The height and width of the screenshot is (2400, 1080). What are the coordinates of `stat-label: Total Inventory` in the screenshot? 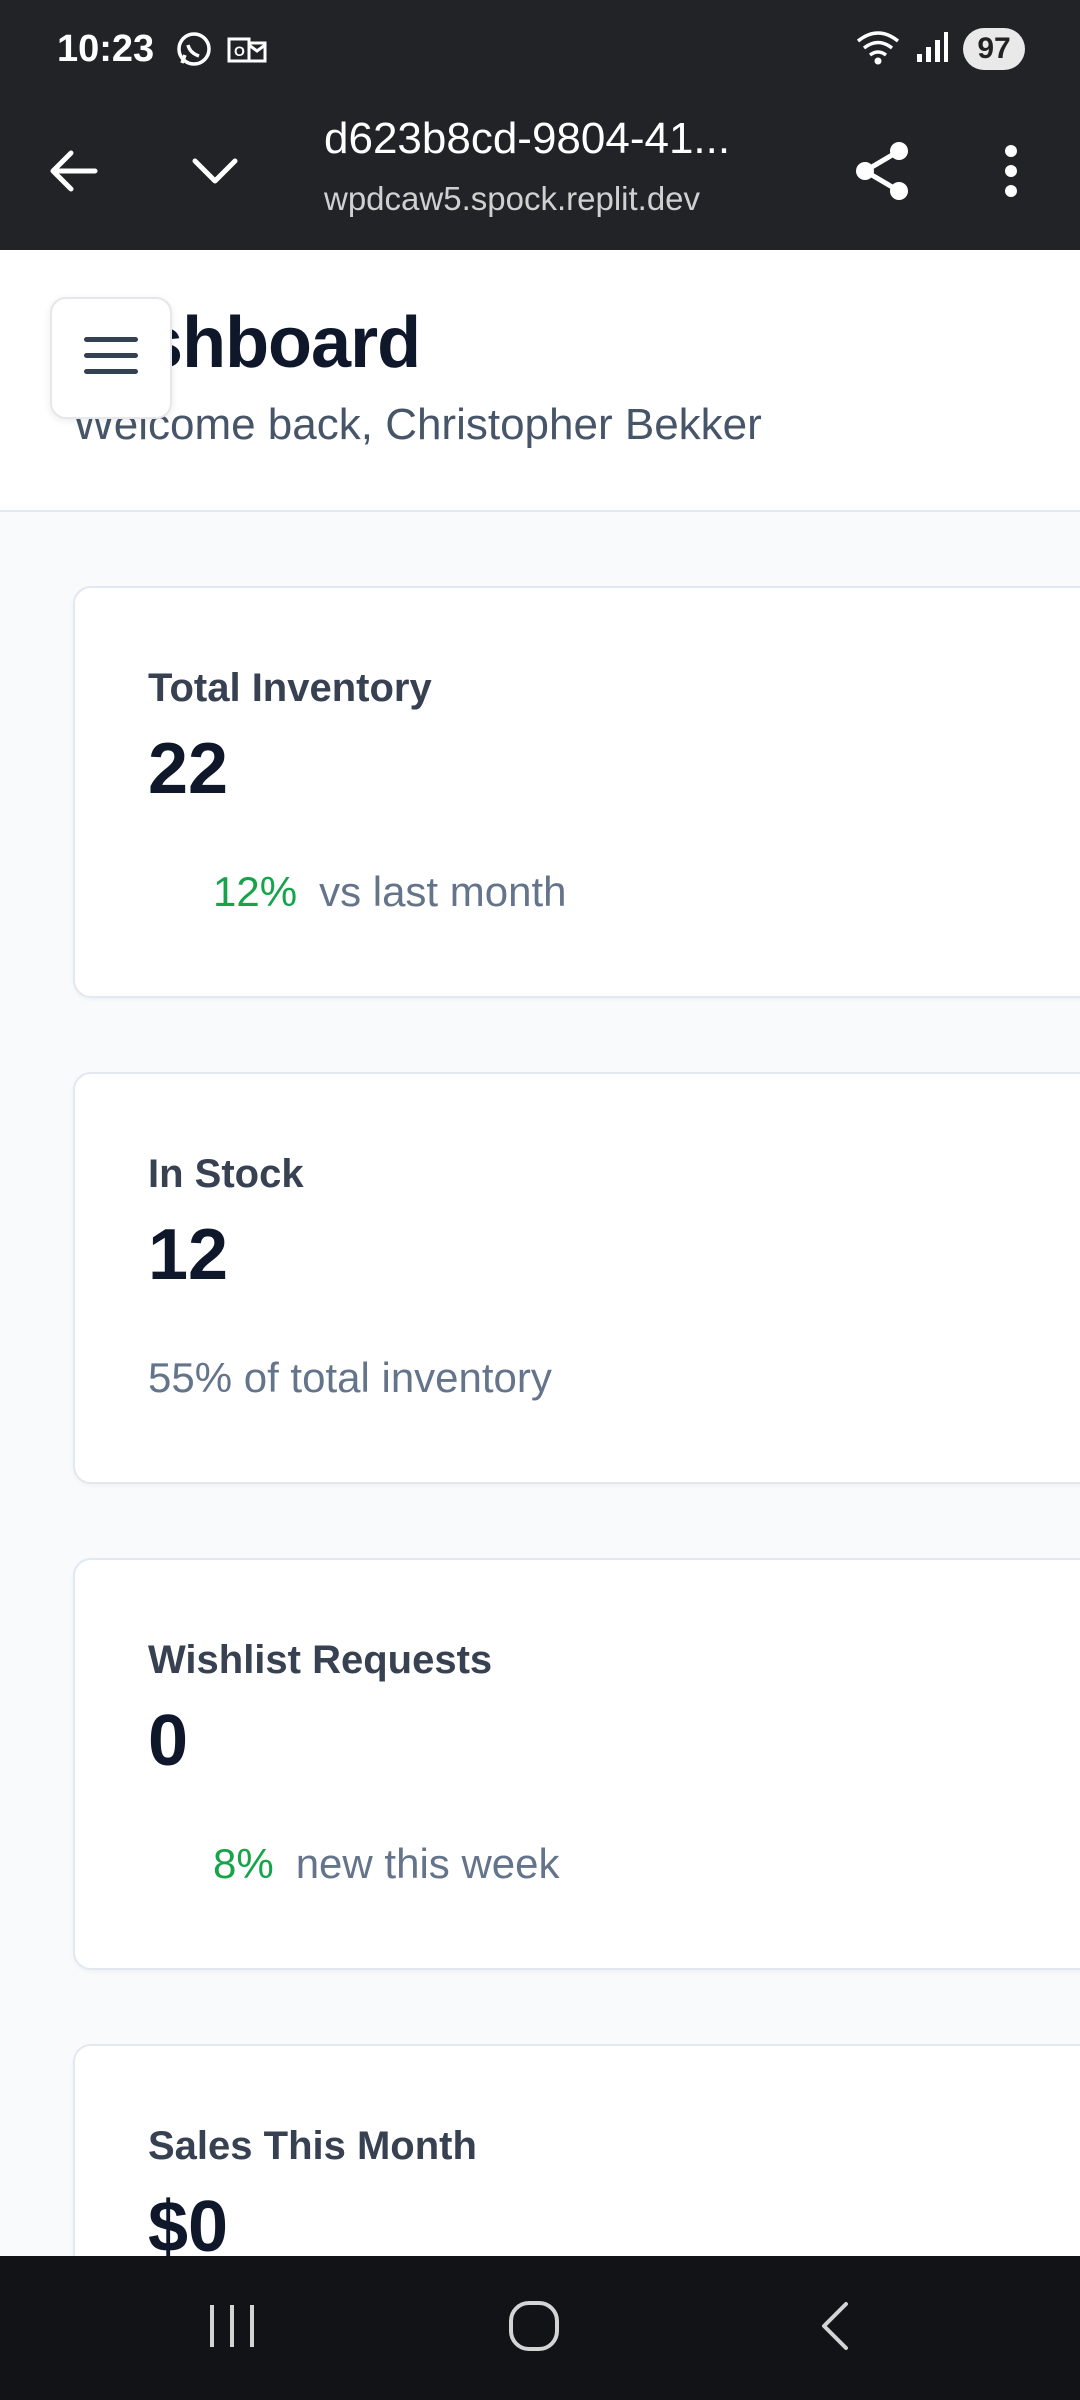 It's located at (290, 688).